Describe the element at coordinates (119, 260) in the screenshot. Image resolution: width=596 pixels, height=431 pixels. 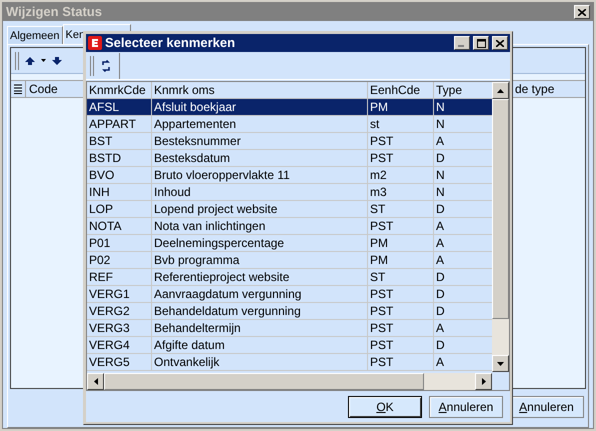
I see `table-cell: P02` at that location.